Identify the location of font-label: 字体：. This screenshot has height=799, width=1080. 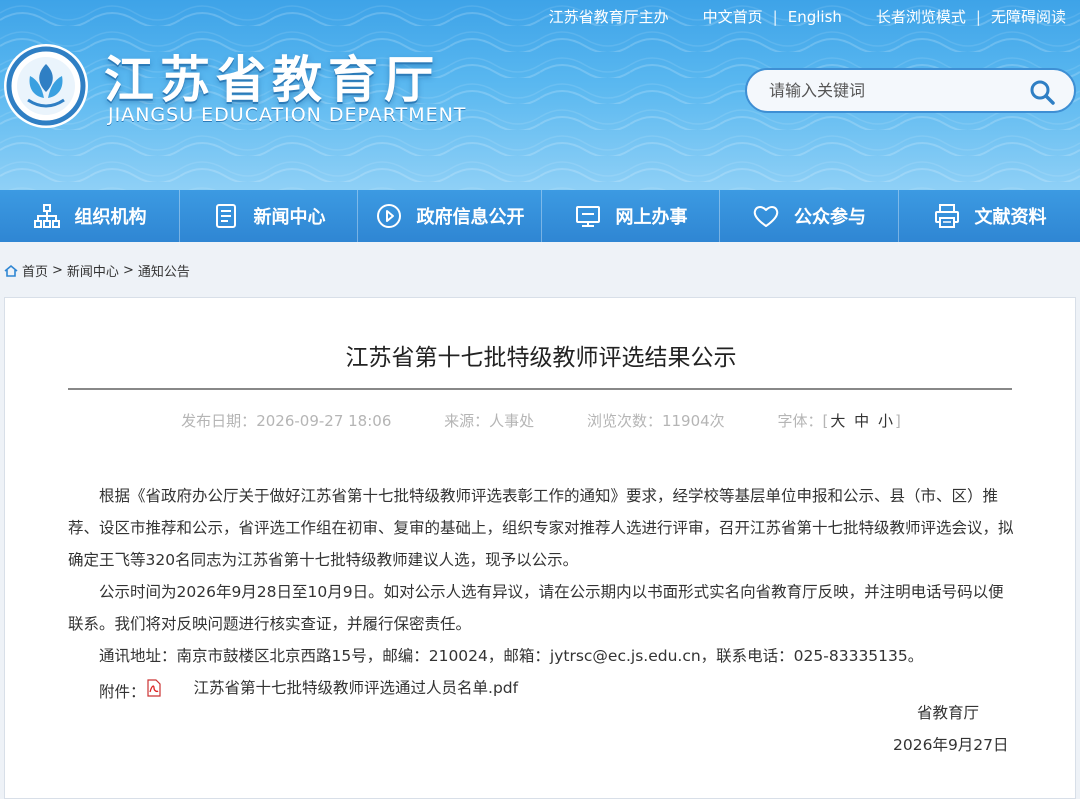
(800, 421).